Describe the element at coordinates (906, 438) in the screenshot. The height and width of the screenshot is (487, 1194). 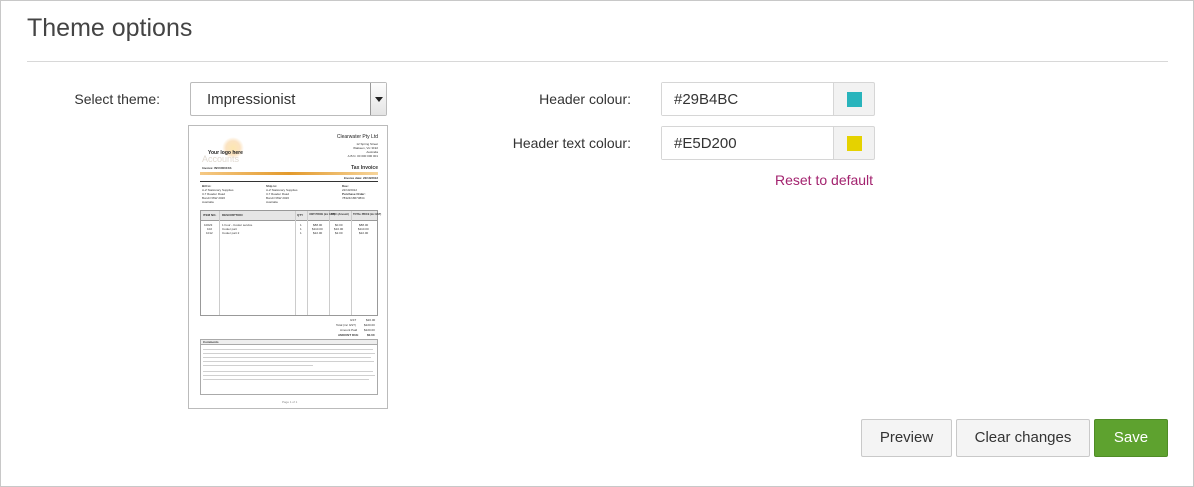
I see `preview-button: Preview` at that location.